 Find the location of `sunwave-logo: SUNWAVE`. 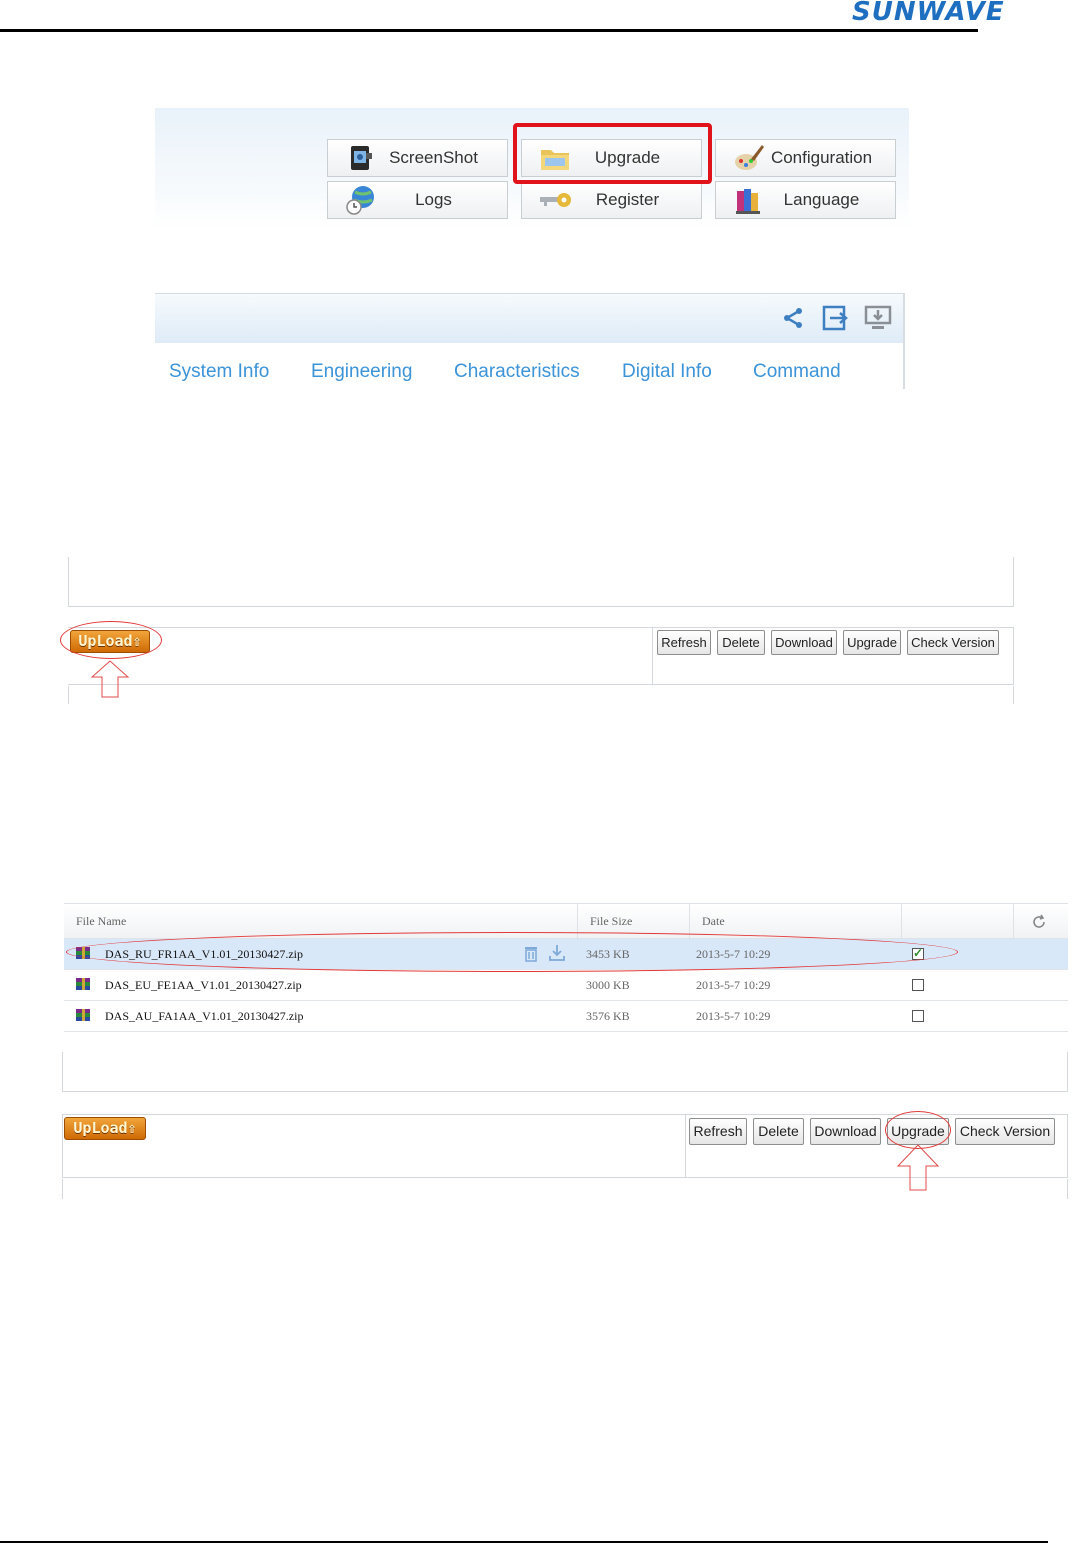

sunwave-logo: SUNWAVE is located at coordinates (928, 13).